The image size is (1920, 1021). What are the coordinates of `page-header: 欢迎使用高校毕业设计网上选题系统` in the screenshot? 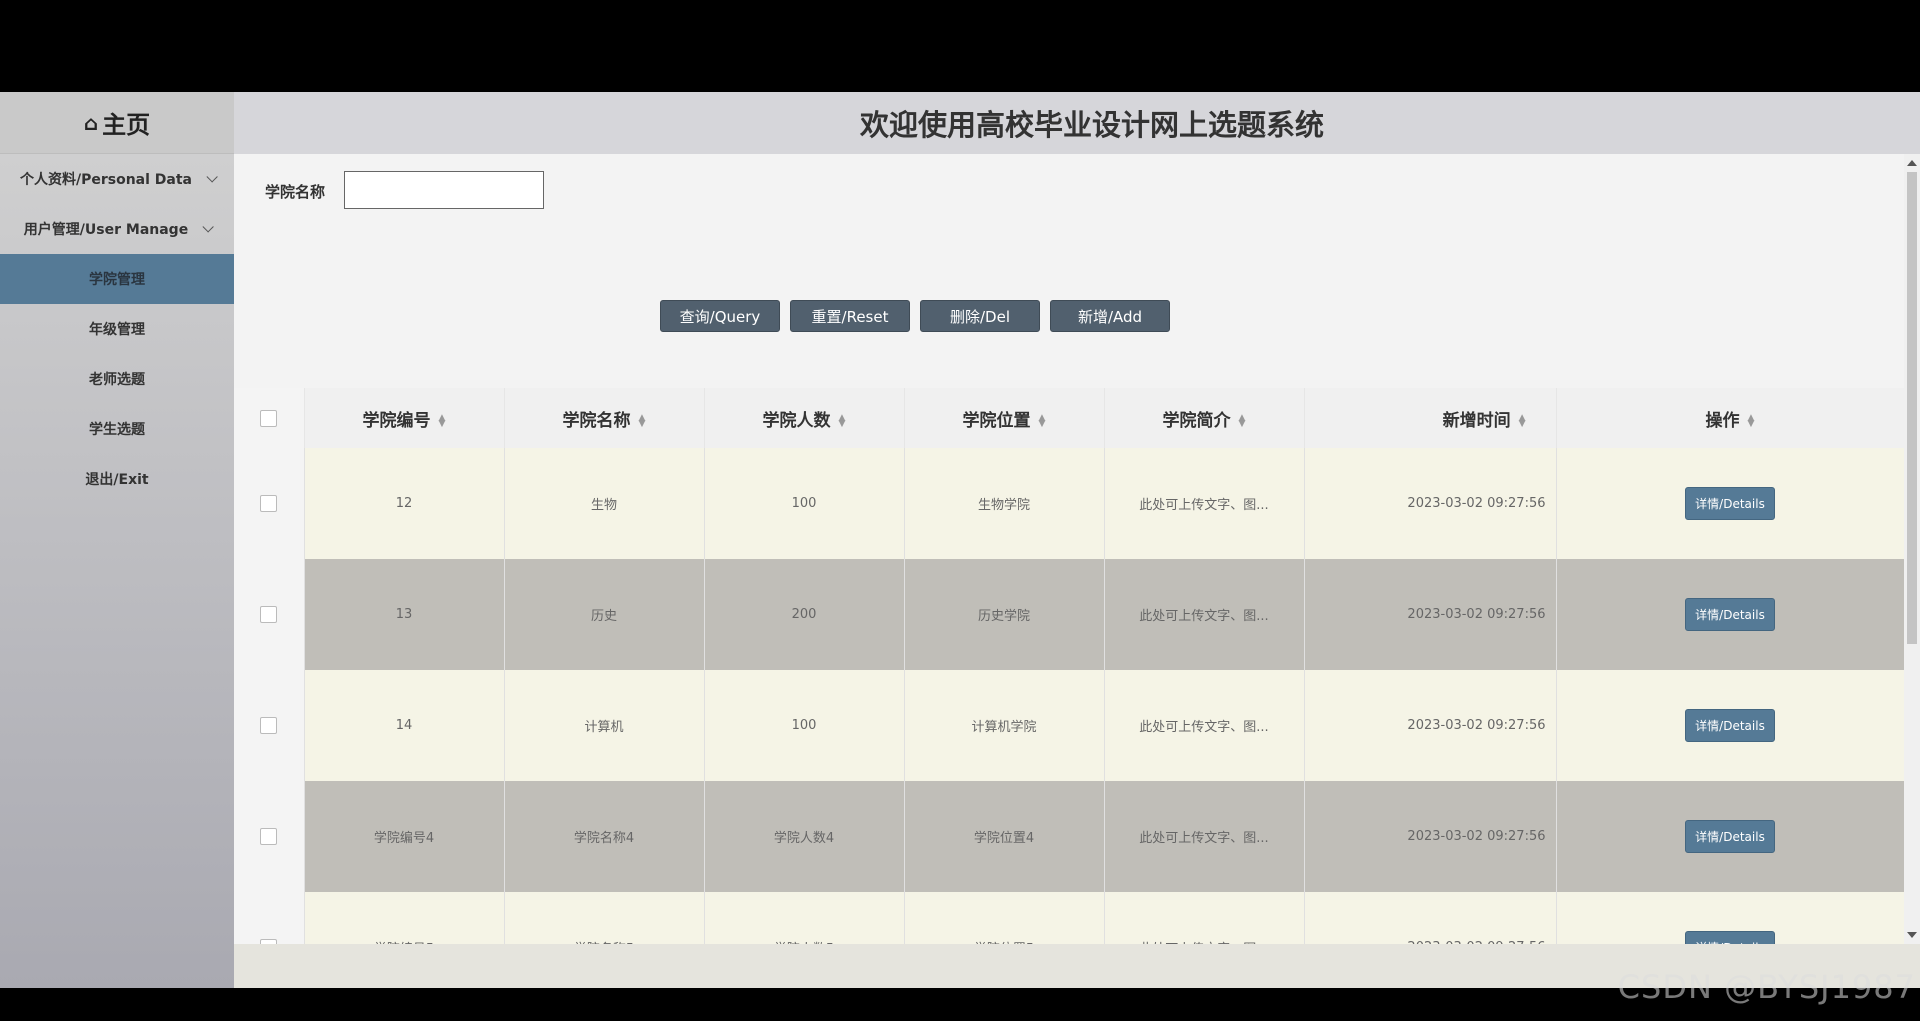 It's located at (1077, 123).